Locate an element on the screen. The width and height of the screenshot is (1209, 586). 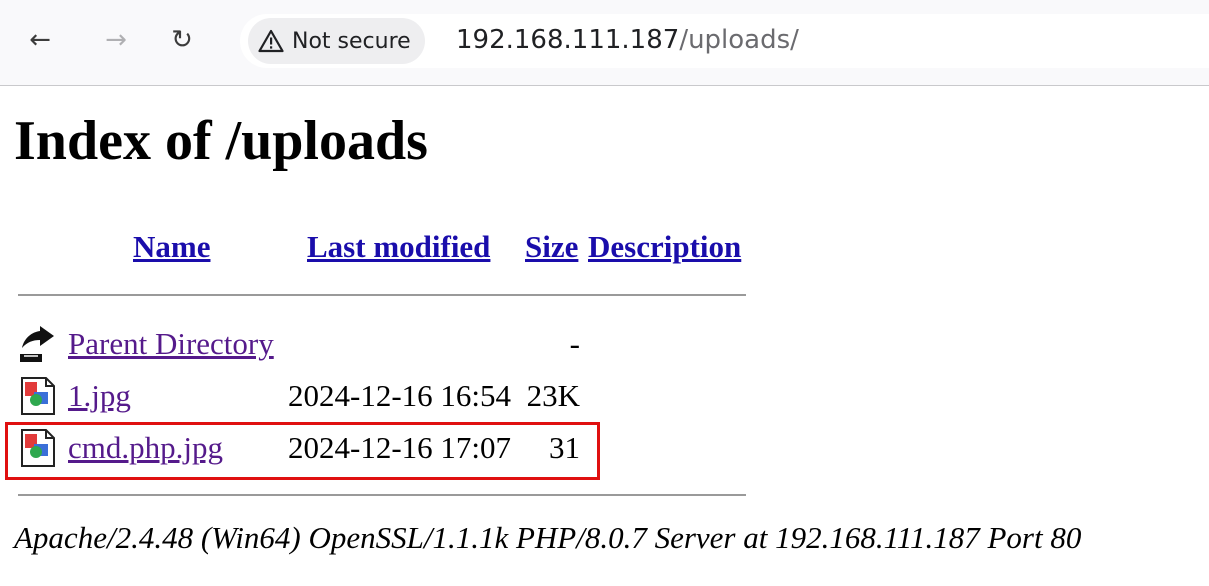
column-header-size: Size is located at coordinates (551, 247).